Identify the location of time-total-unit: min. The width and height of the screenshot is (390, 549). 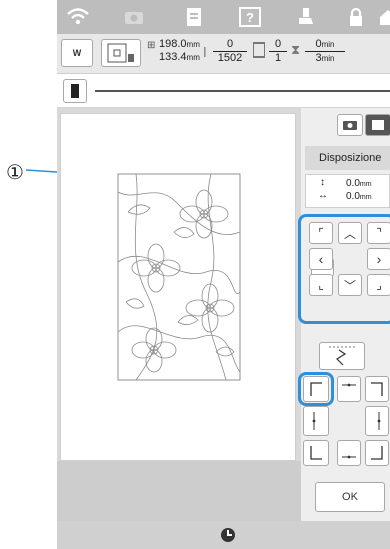
(328, 58).